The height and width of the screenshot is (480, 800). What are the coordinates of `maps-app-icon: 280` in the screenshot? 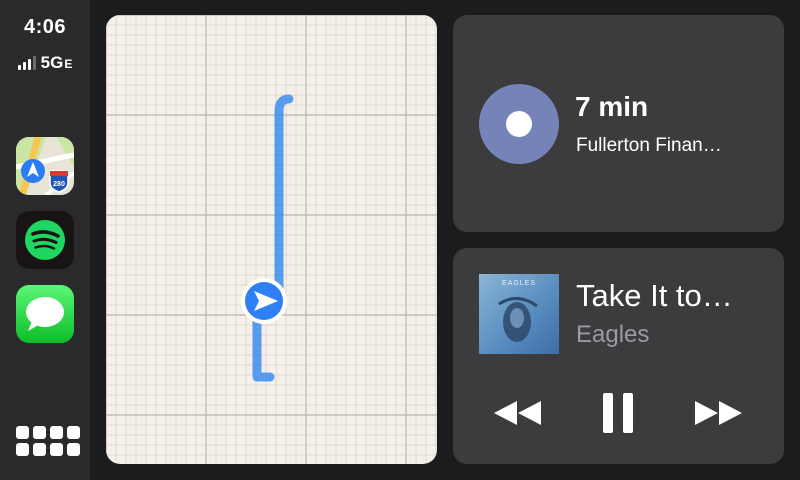 It's located at (45, 166).